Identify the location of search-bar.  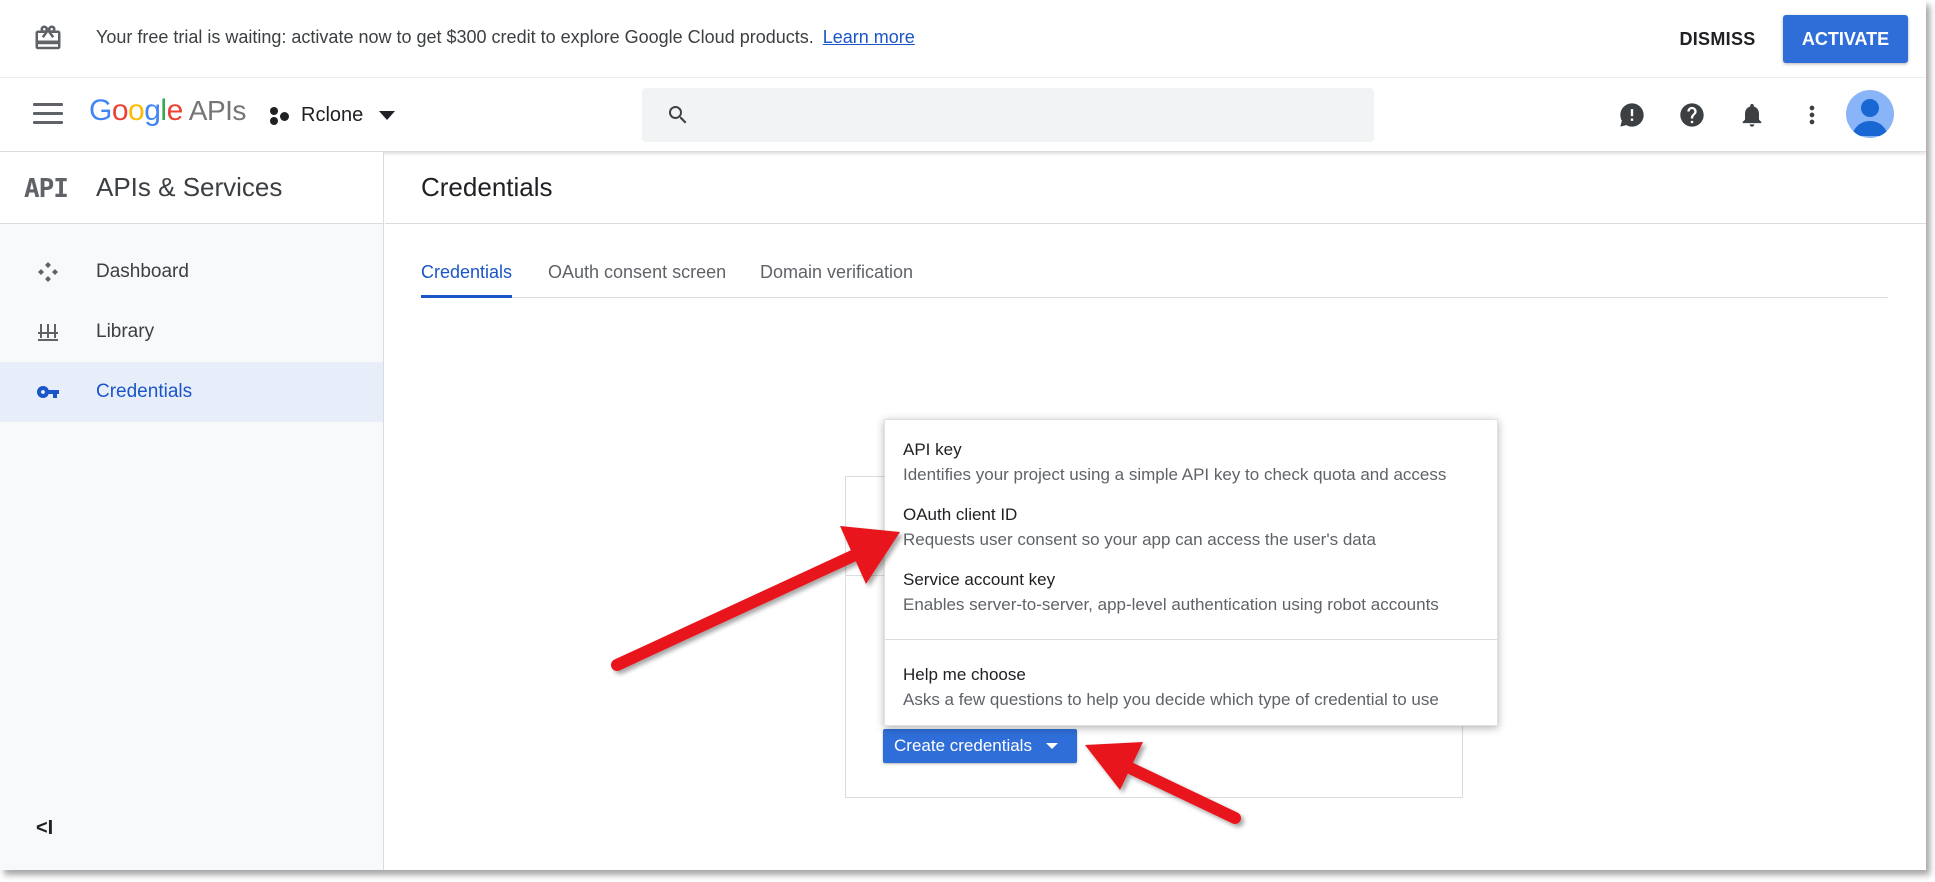
(1008, 115).